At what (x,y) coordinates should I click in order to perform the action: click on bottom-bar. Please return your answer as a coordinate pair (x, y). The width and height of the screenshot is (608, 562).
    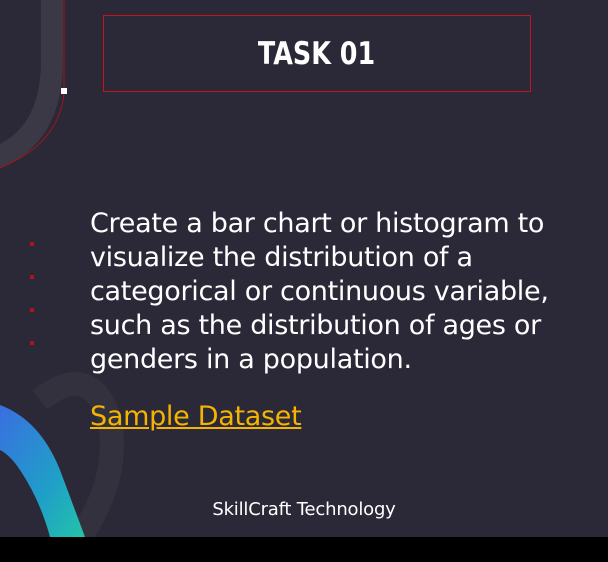
    Looking at the image, I should click on (304, 549).